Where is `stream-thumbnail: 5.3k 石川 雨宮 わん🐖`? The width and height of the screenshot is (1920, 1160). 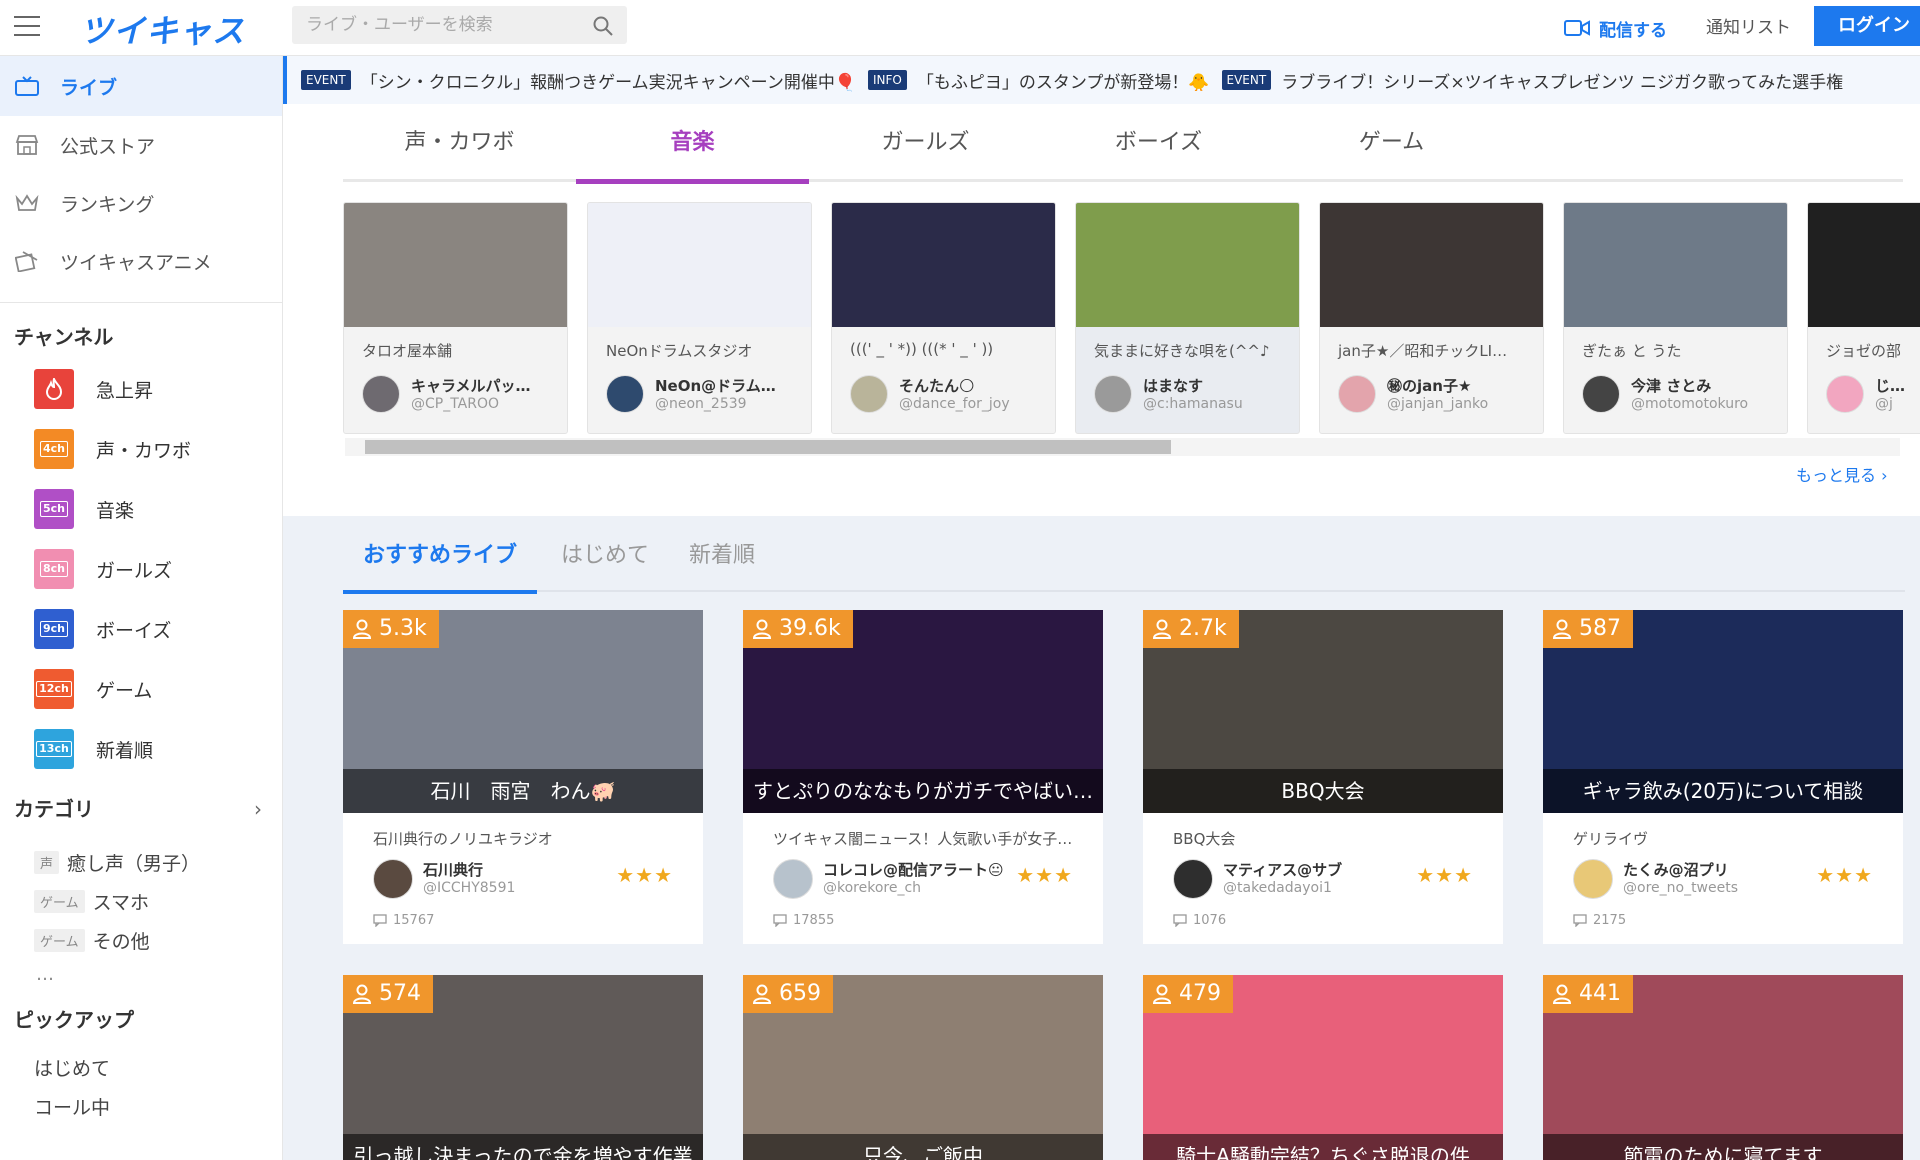
stream-thumbnail: 5.3k 石川 雨宮 わん🐖 is located at coordinates (523, 711).